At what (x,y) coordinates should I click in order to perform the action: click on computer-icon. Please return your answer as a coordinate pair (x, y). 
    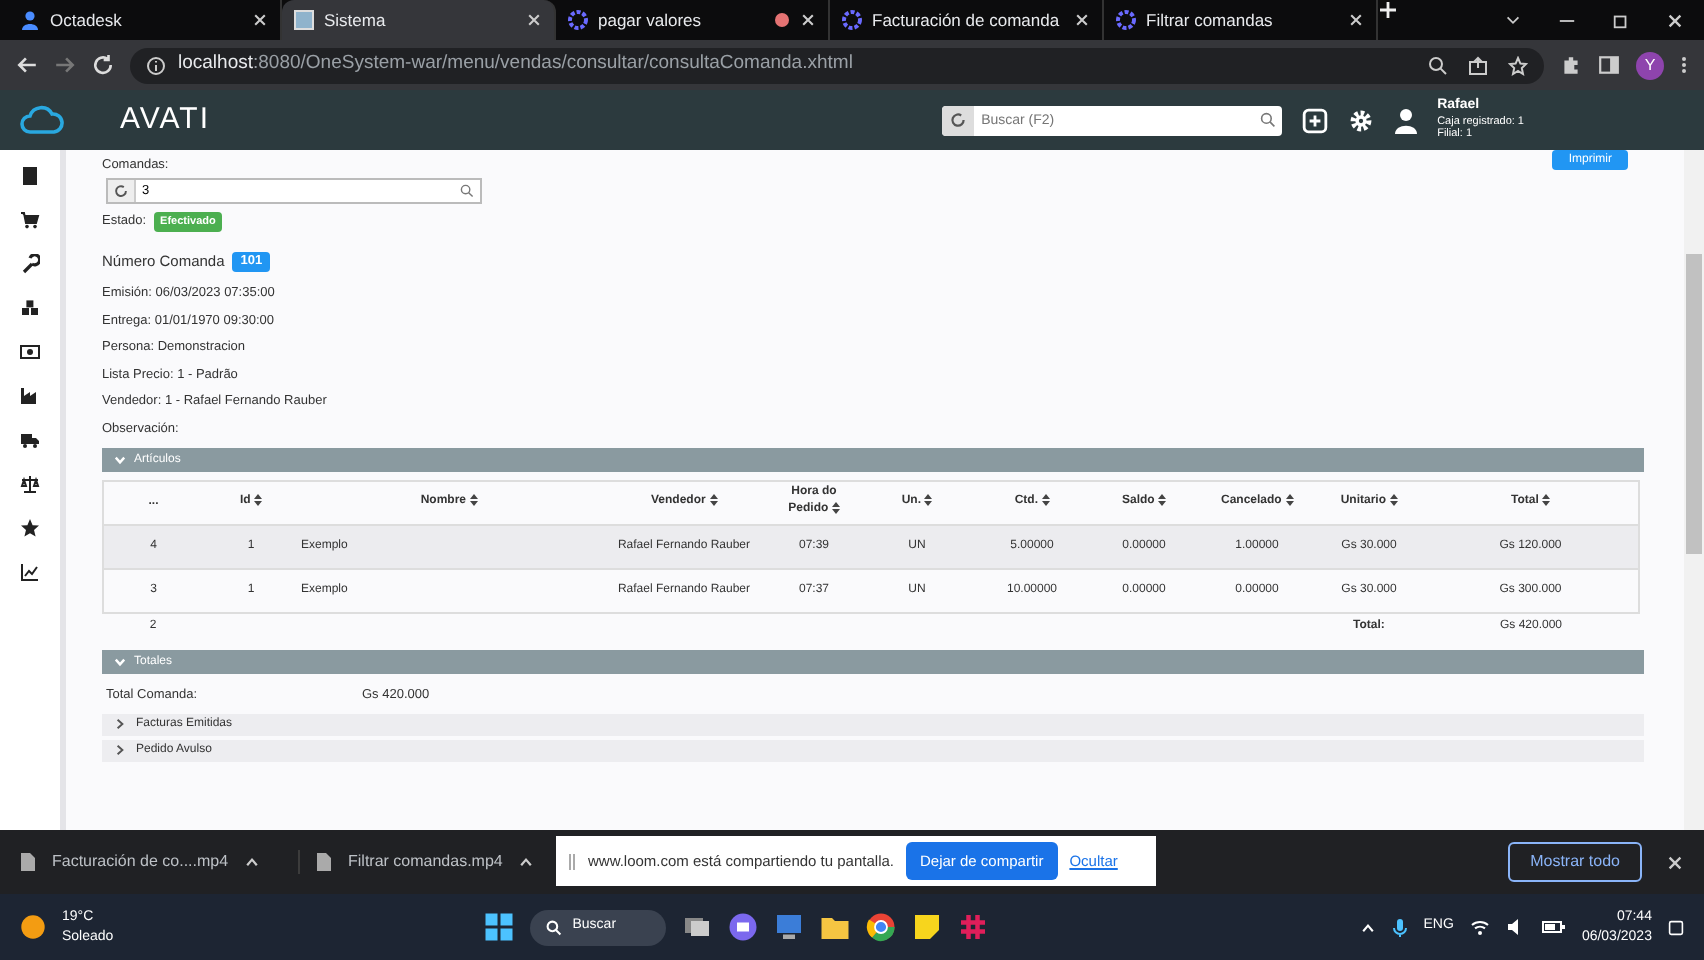
    Looking at the image, I should click on (789, 927).